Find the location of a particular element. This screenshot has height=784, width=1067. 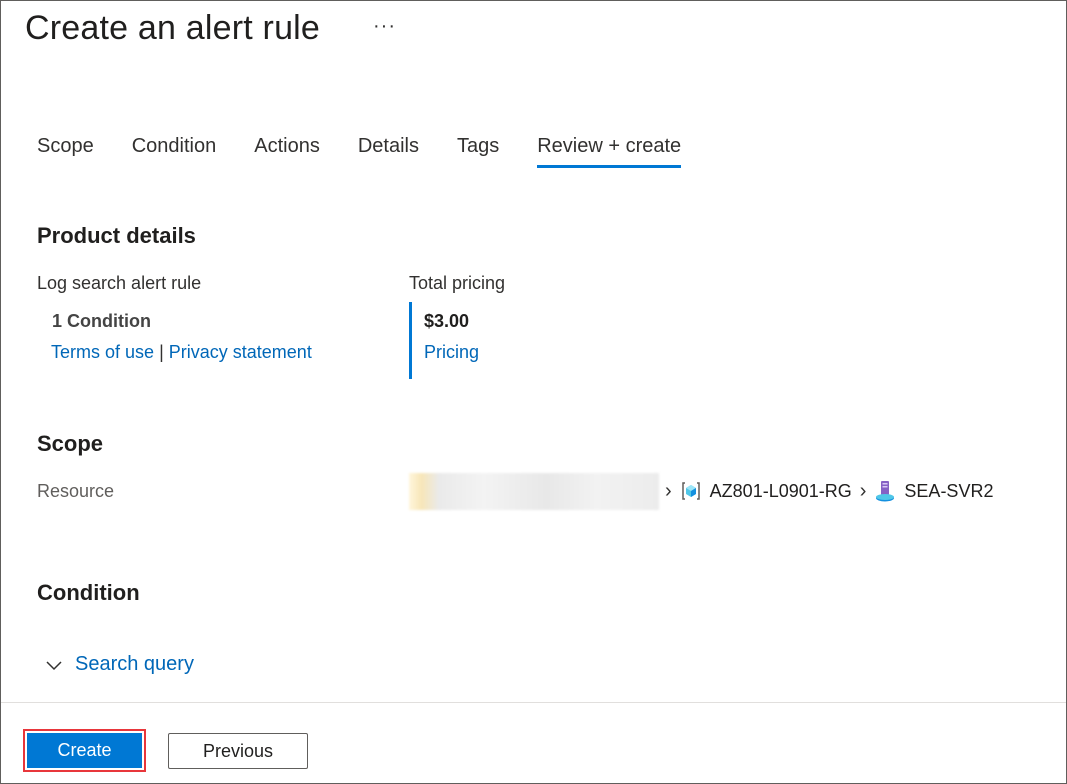

resource-name: SEA-SVR2 is located at coordinates (949, 490).